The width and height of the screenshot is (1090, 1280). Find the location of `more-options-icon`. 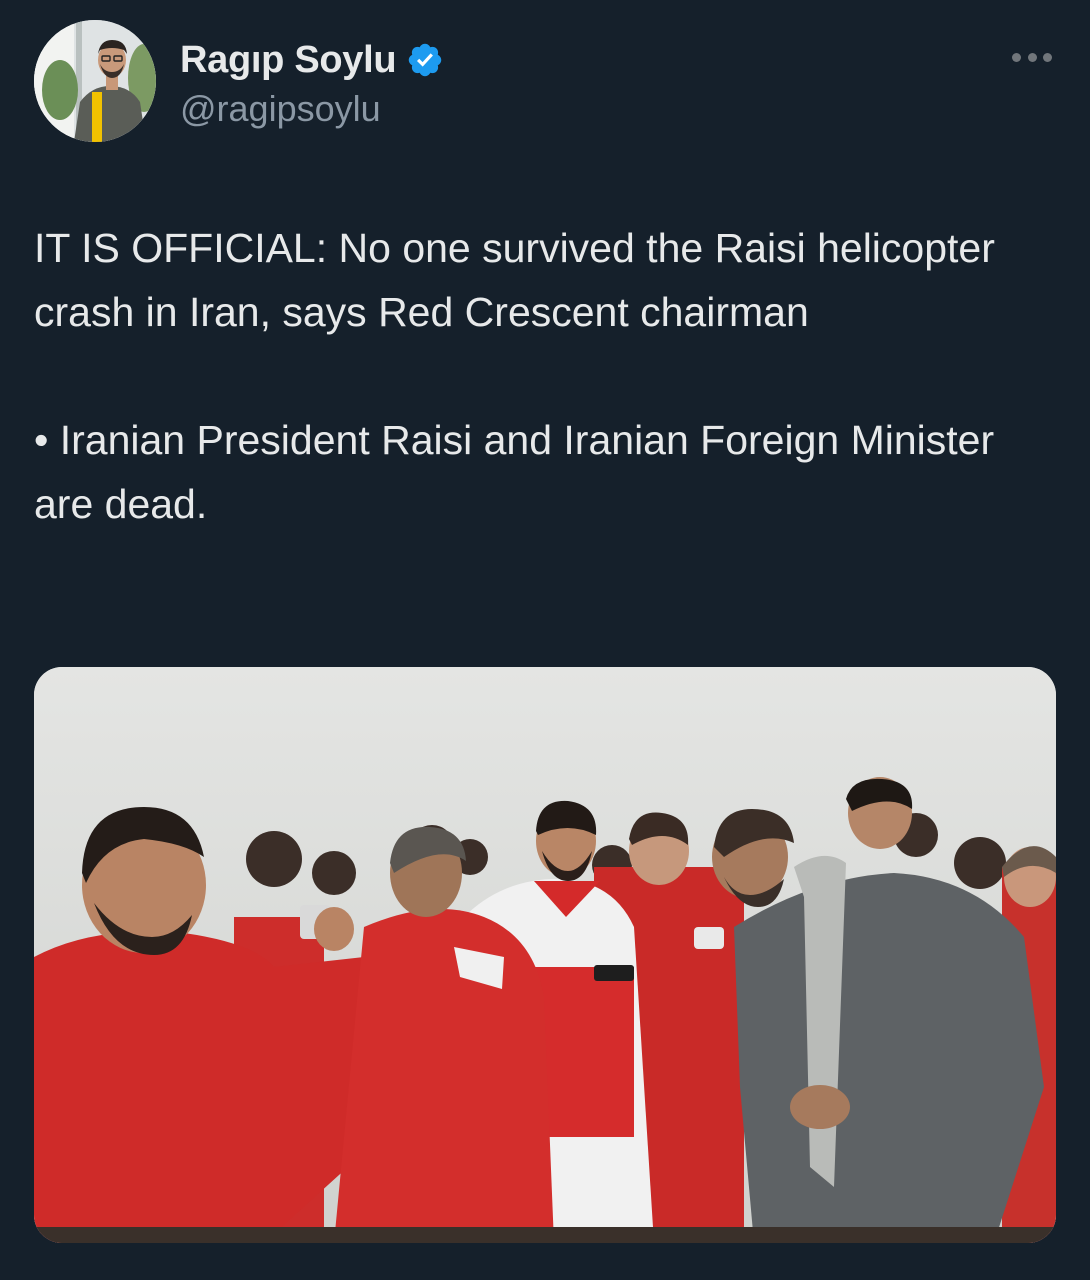

more-options-icon is located at coordinates (1032, 57).